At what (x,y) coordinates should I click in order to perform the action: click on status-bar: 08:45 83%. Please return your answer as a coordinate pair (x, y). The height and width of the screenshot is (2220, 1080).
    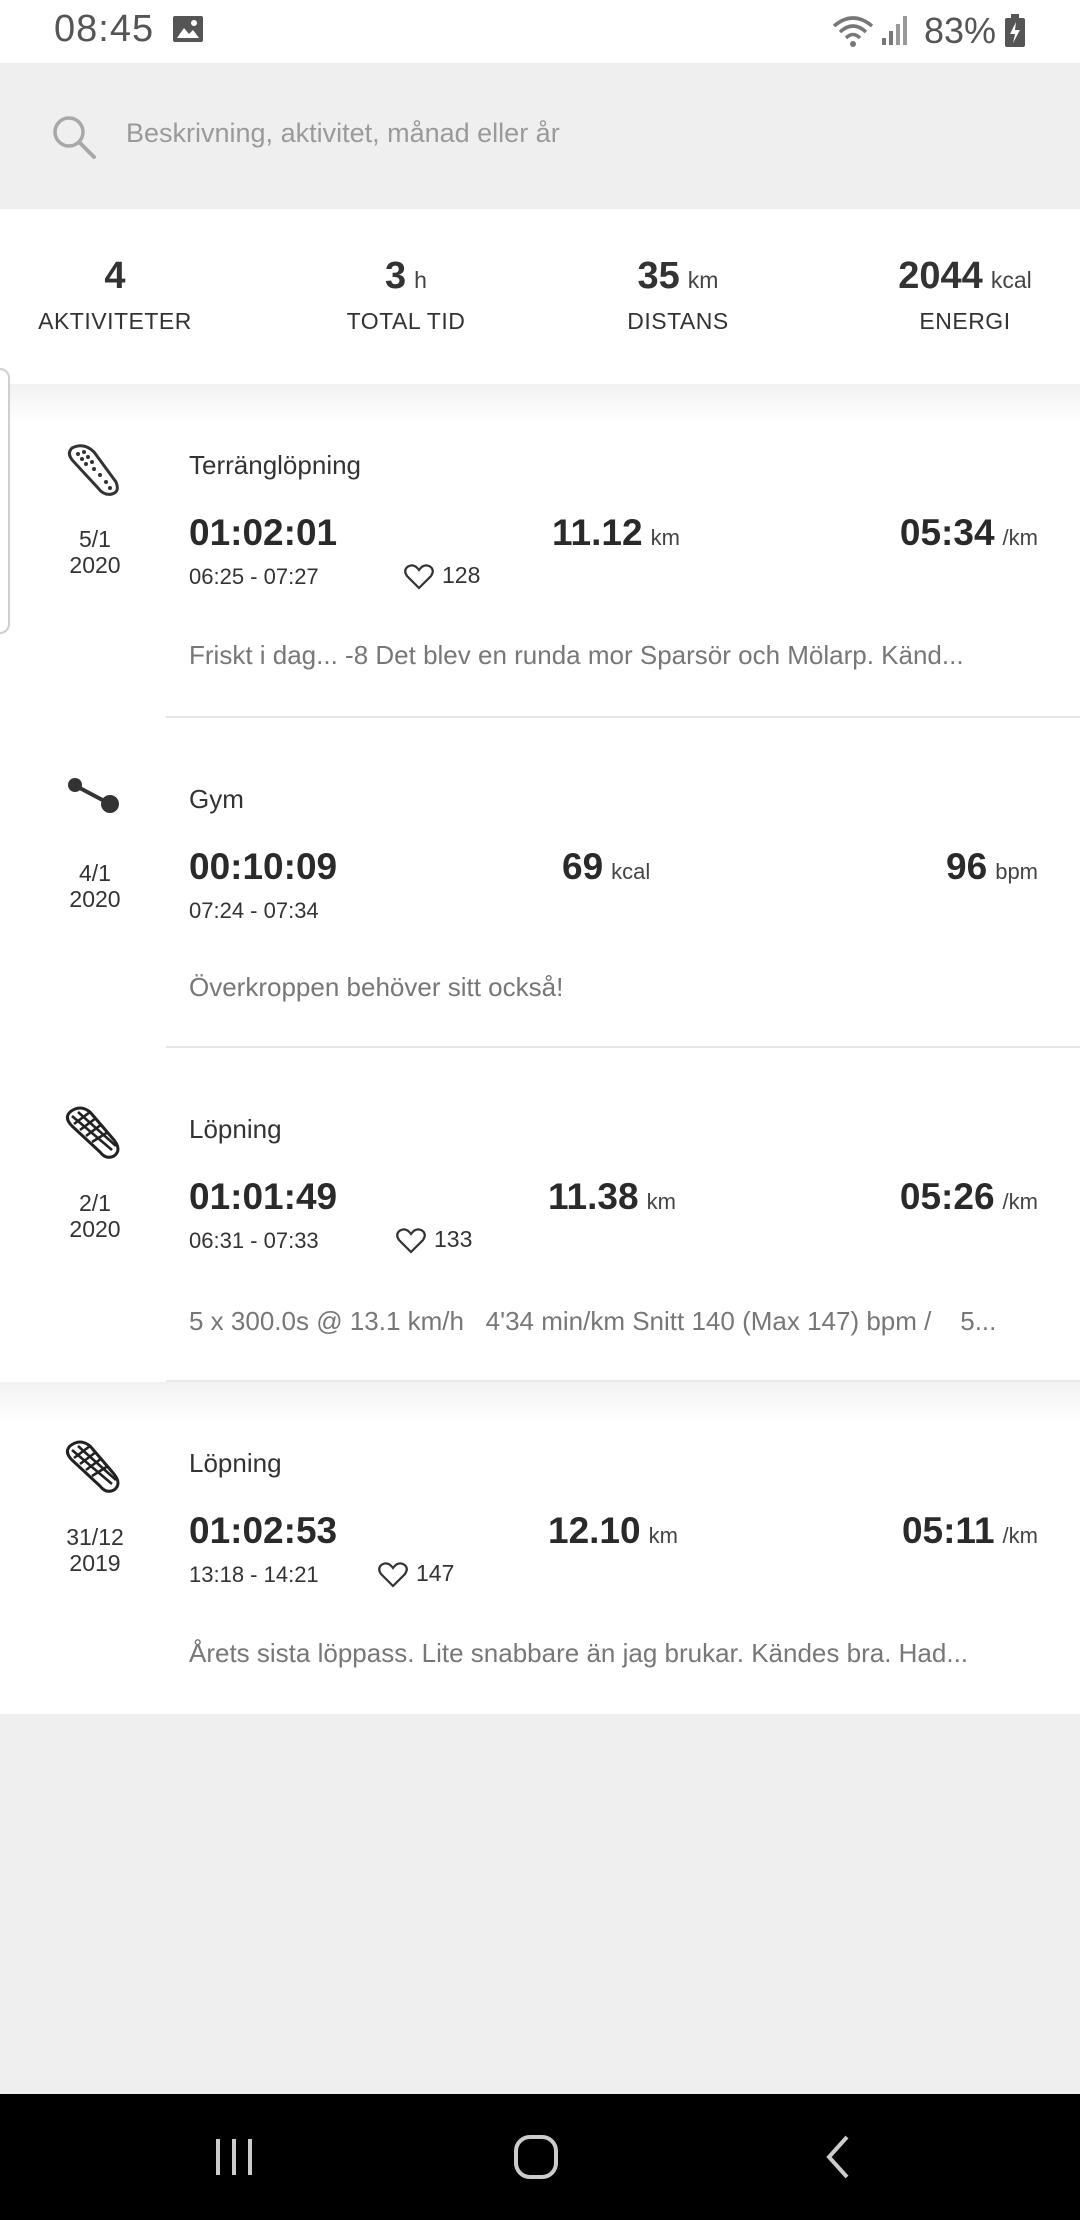
    Looking at the image, I should click on (540, 31).